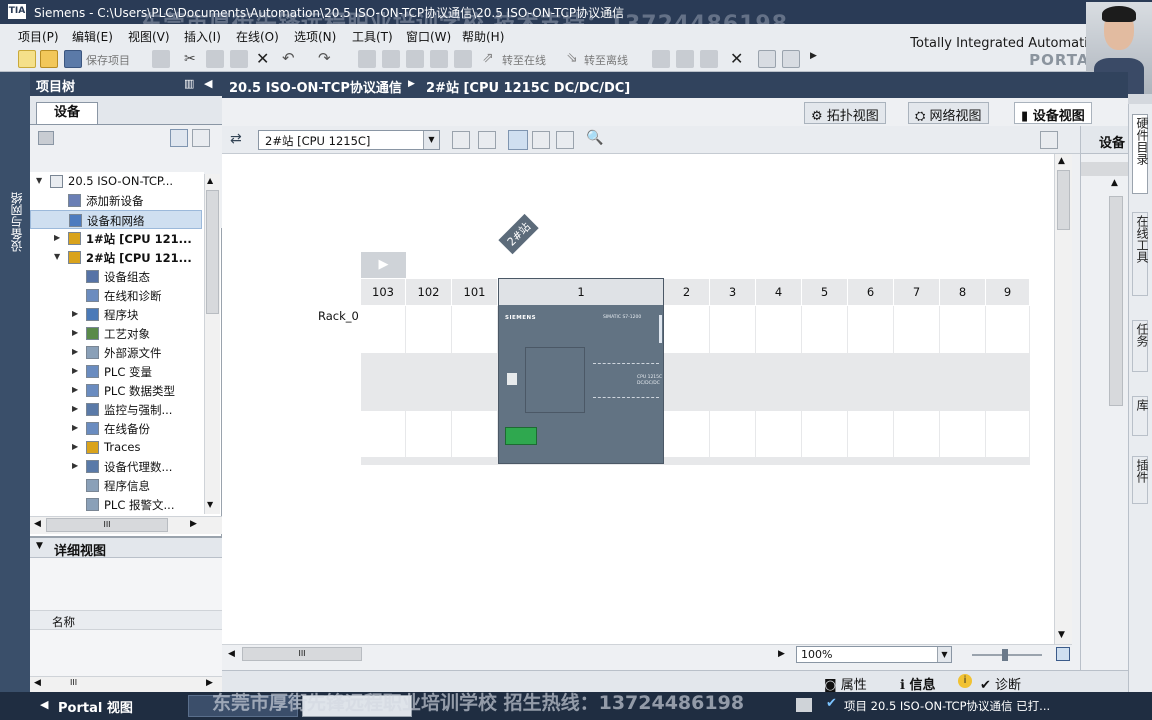 The image size is (1152, 720). What do you see at coordinates (871, 292) in the screenshot?
I see `slot-header: 6` at bounding box center [871, 292].